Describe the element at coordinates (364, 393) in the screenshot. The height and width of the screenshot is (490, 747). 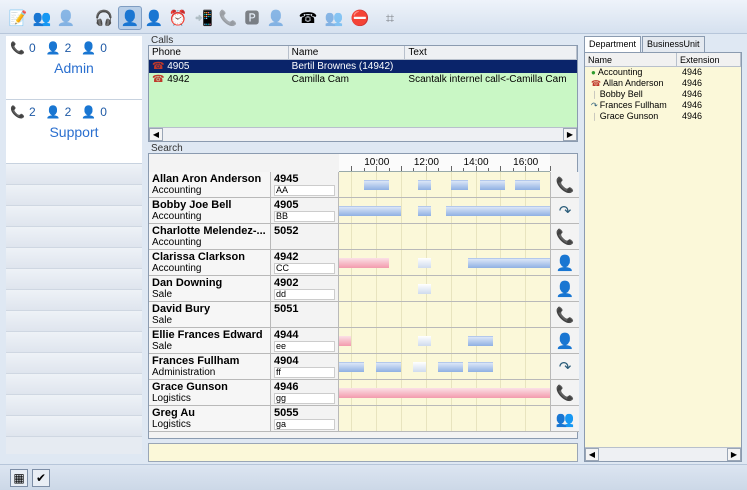
I see `person-row: Grace Gunson Logistics 4946 gg 📞` at that location.